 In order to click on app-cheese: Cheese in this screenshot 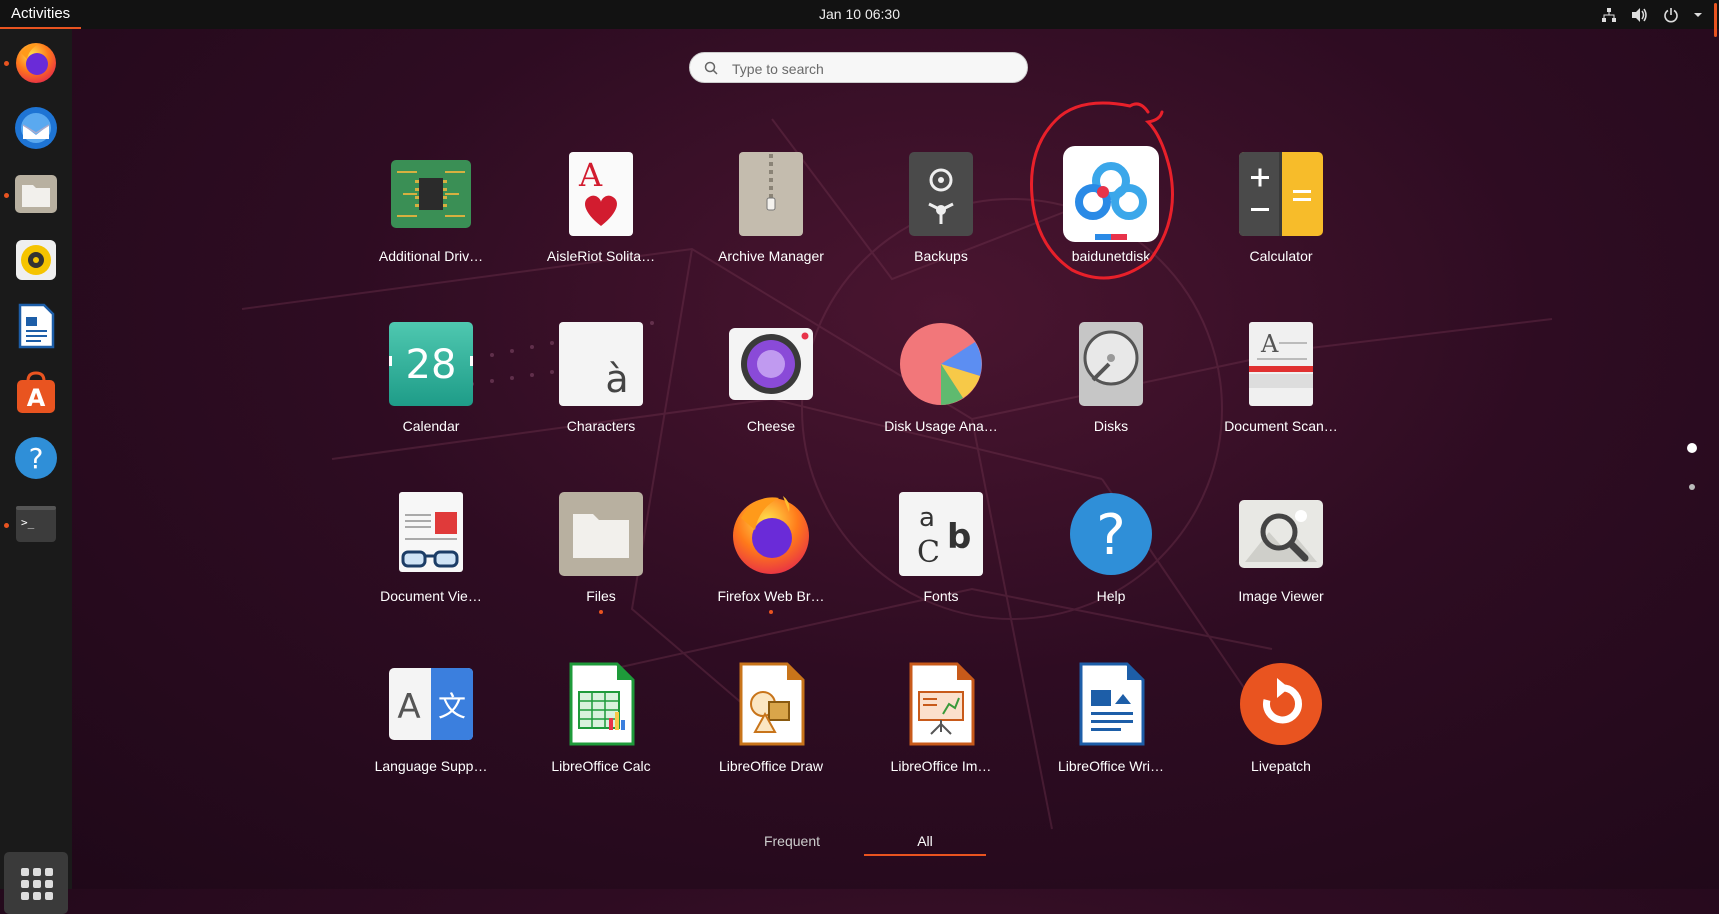, I will do `click(771, 394)`.